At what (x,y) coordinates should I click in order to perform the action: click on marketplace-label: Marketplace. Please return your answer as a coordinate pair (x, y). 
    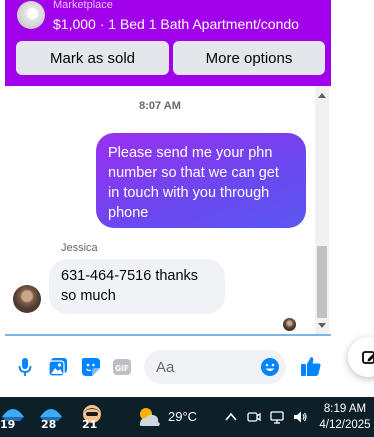
    Looking at the image, I should click on (83, 5).